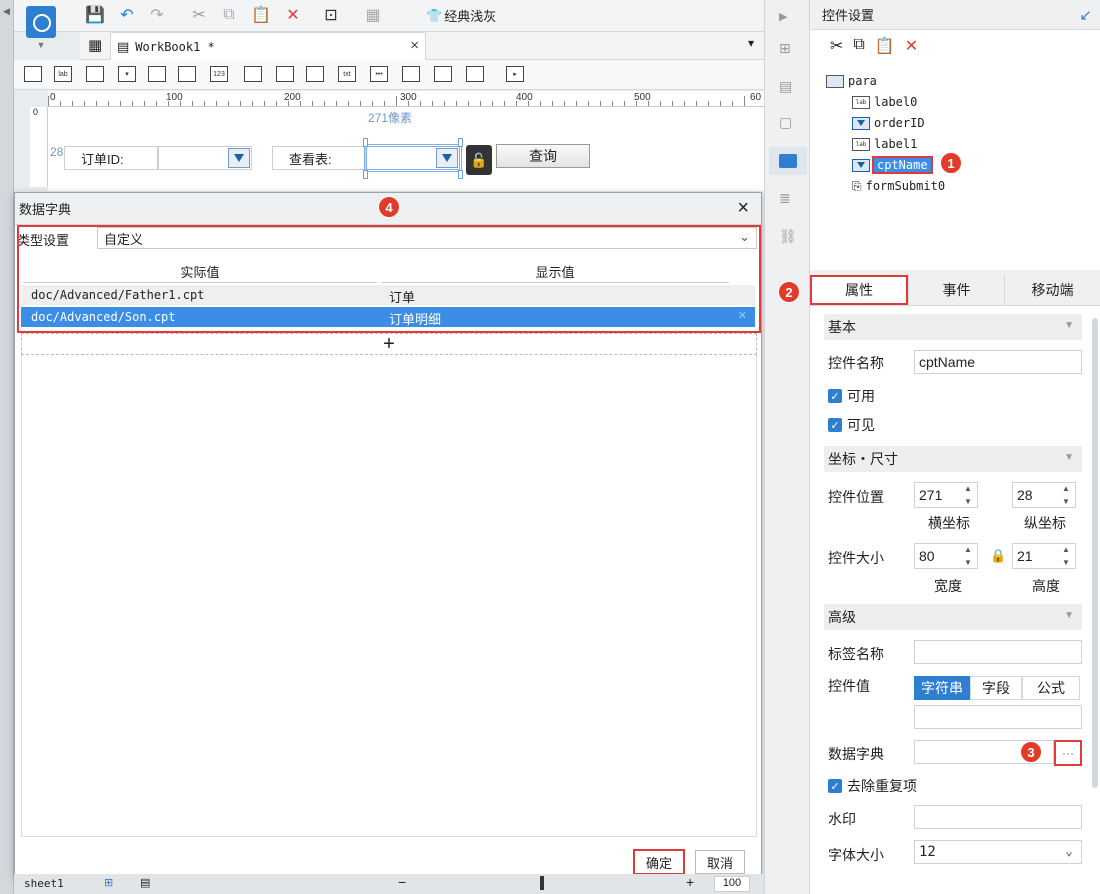 Image resolution: width=1100 pixels, height=894 pixels. I want to click on ok-button: 确定, so click(659, 862).